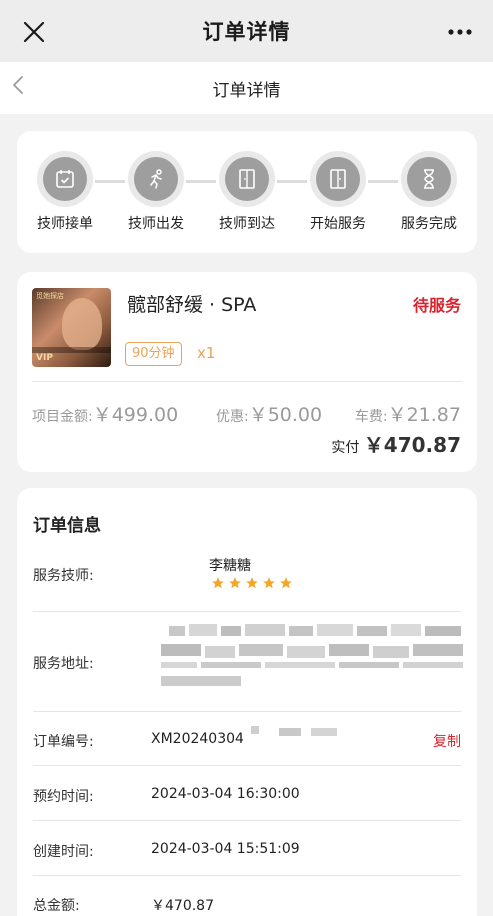 This screenshot has height=916, width=493. I want to click on wechat-title-bar: 订单详情, so click(246, 31).